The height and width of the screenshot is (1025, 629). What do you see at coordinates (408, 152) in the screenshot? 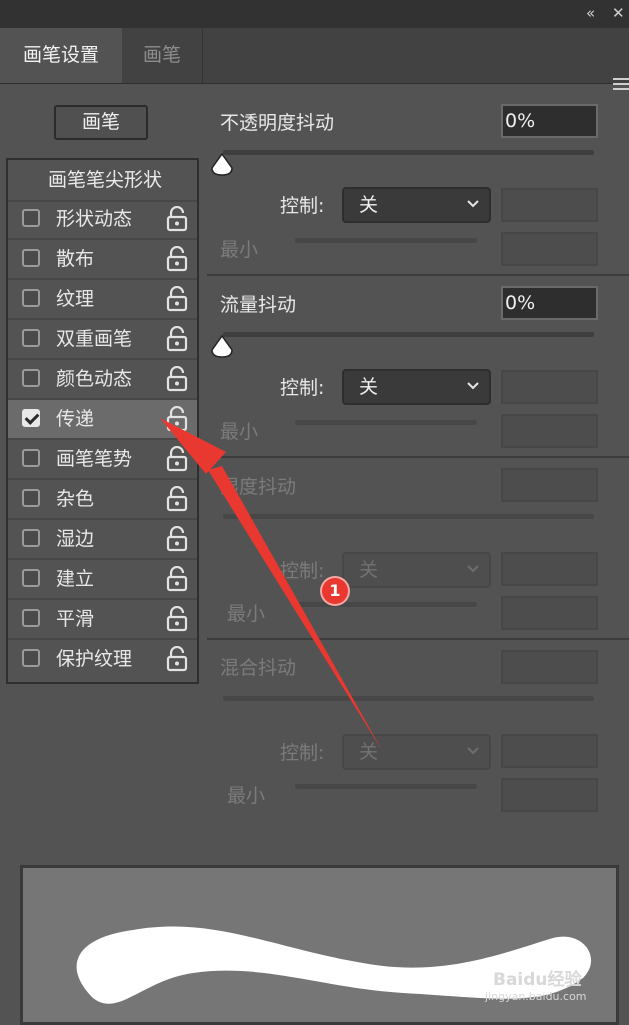
I see `opacity-jitter-slider` at bounding box center [408, 152].